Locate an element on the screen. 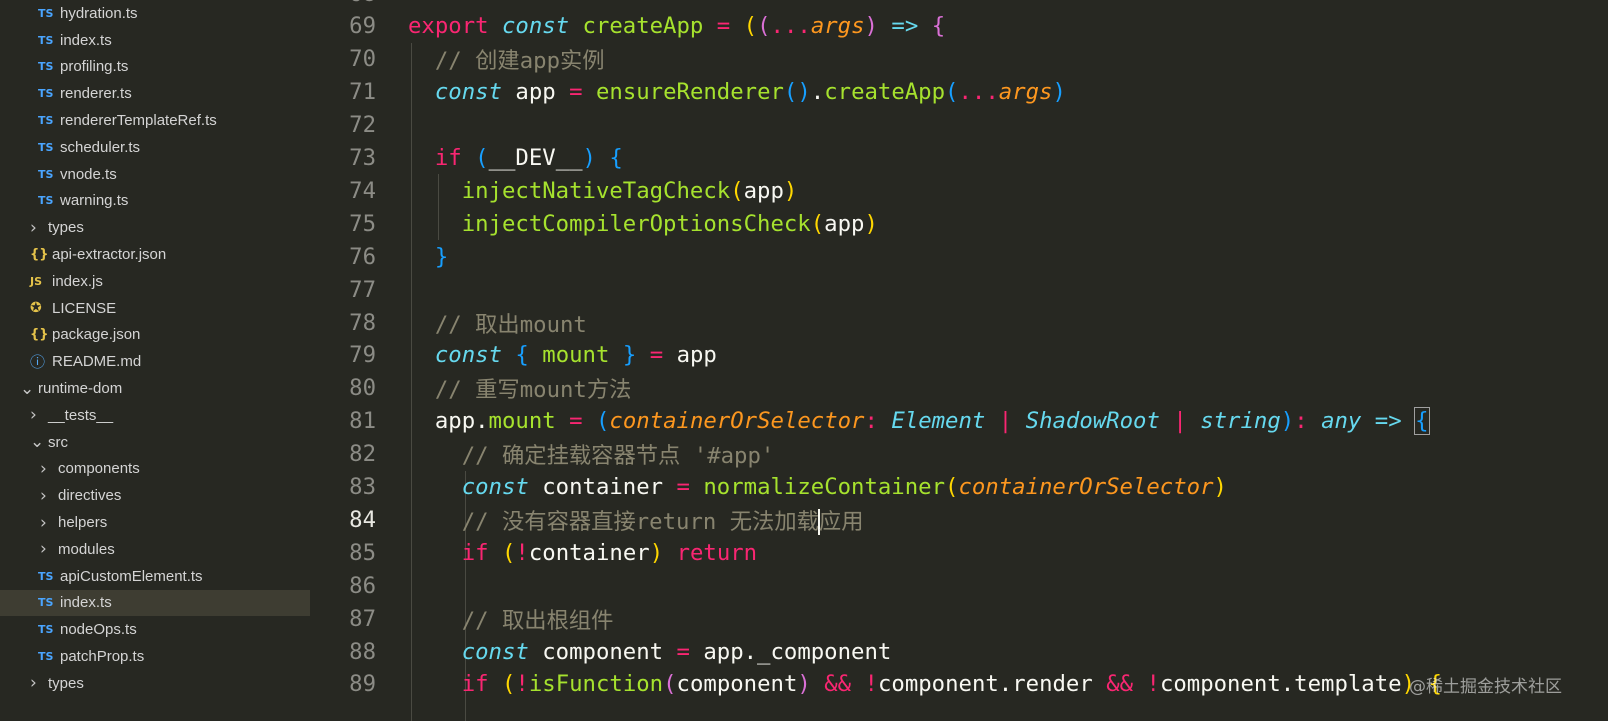 The image size is (1608, 721). file-item: TS patchProp.ts is located at coordinates (155, 656).